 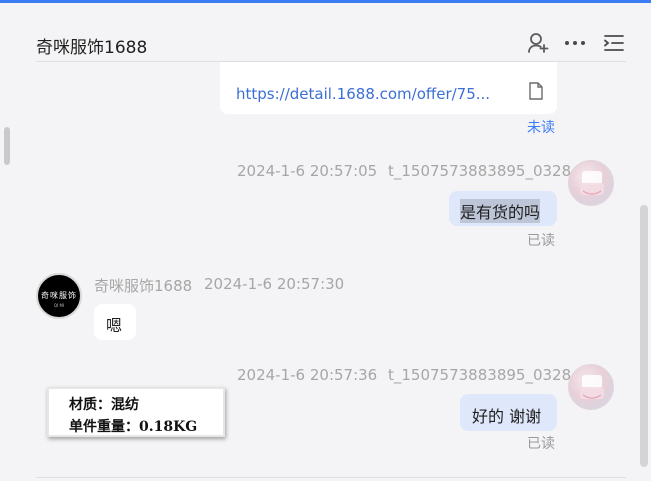 What do you see at coordinates (274, 284) in the screenshot?
I see `message-time: 2024-1-6 20:57:30` at bounding box center [274, 284].